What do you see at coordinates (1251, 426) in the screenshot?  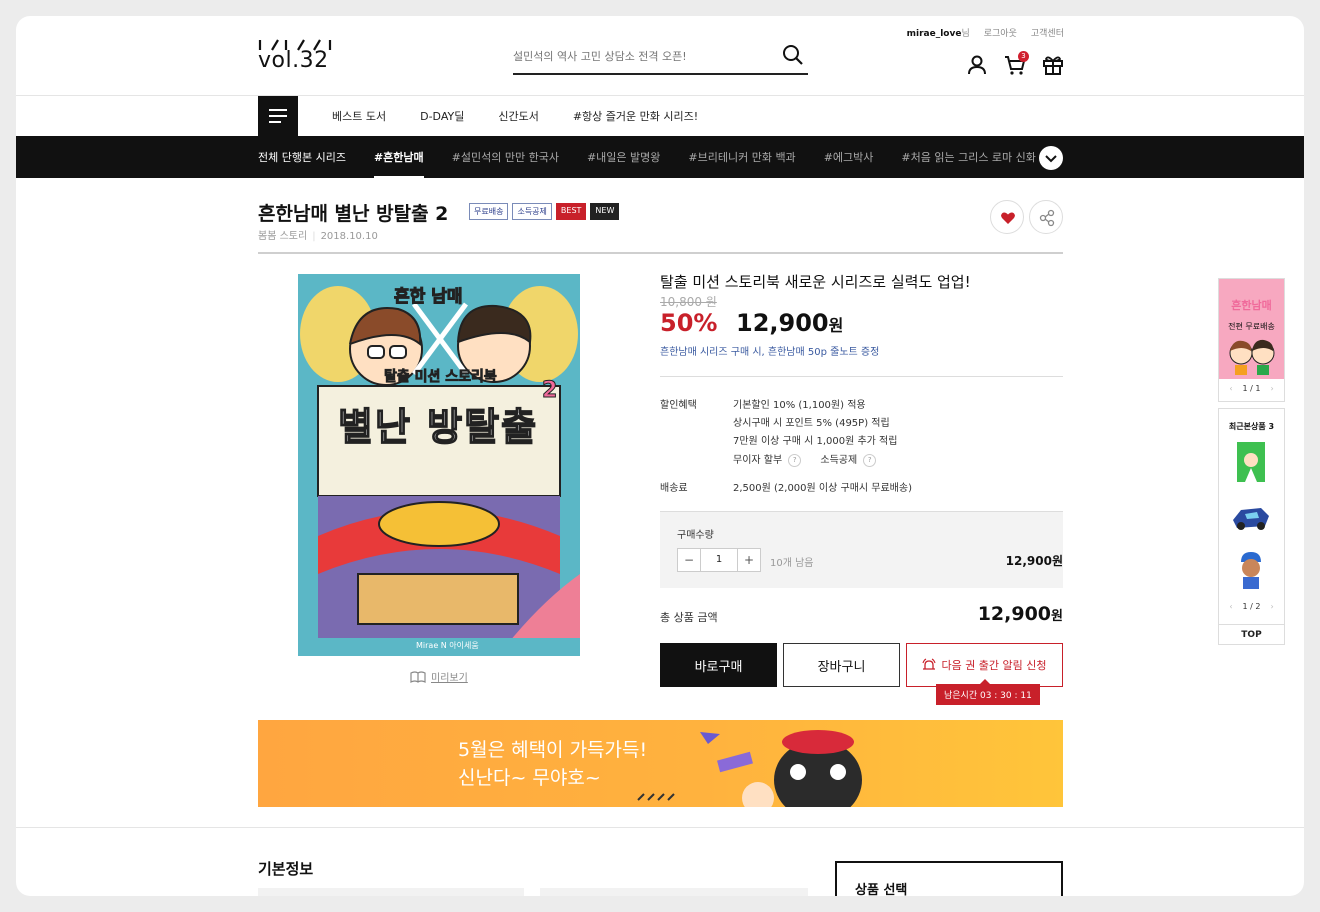 I see `recent-items-title: 최근본상품 3` at bounding box center [1251, 426].